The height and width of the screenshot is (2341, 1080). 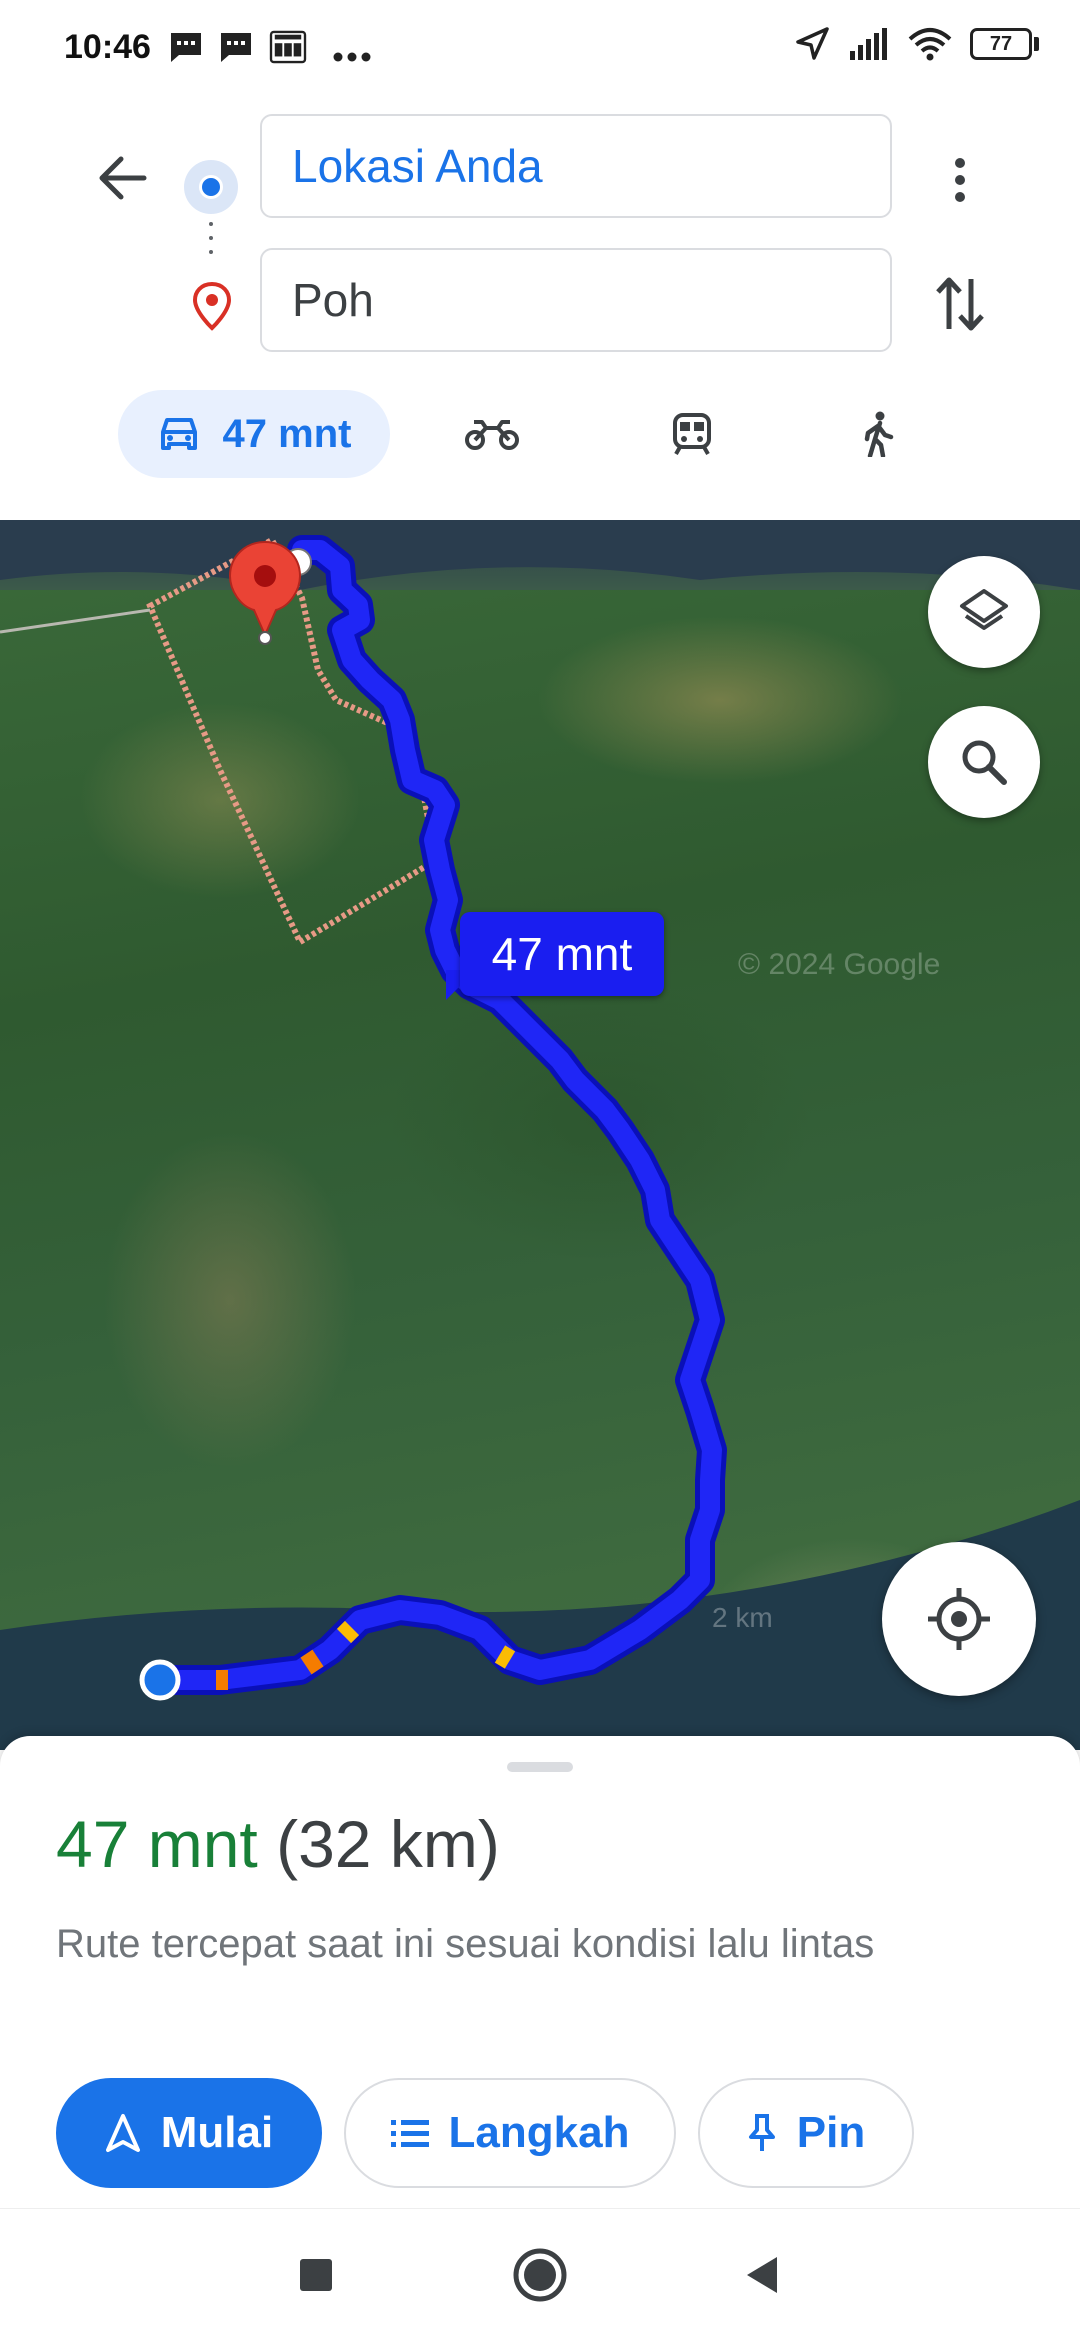 I want to click on layers-icon, so click(x=984, y=609).